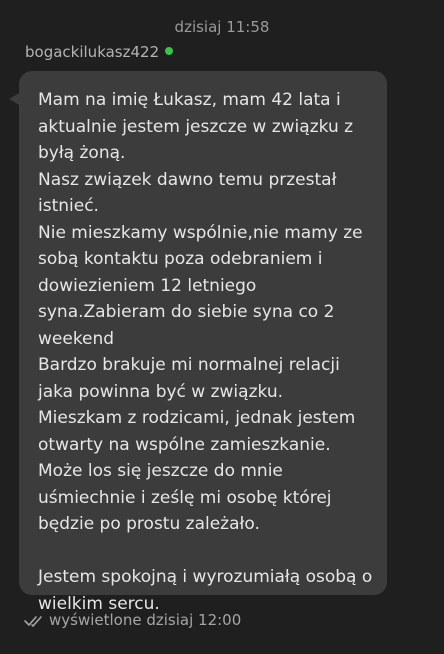 The image size is (444, 654). What do you see at coordinates (92, 52) in the screenshot?
I see `sender-username: bogackilukasz422` at bounding box center [92, 52].